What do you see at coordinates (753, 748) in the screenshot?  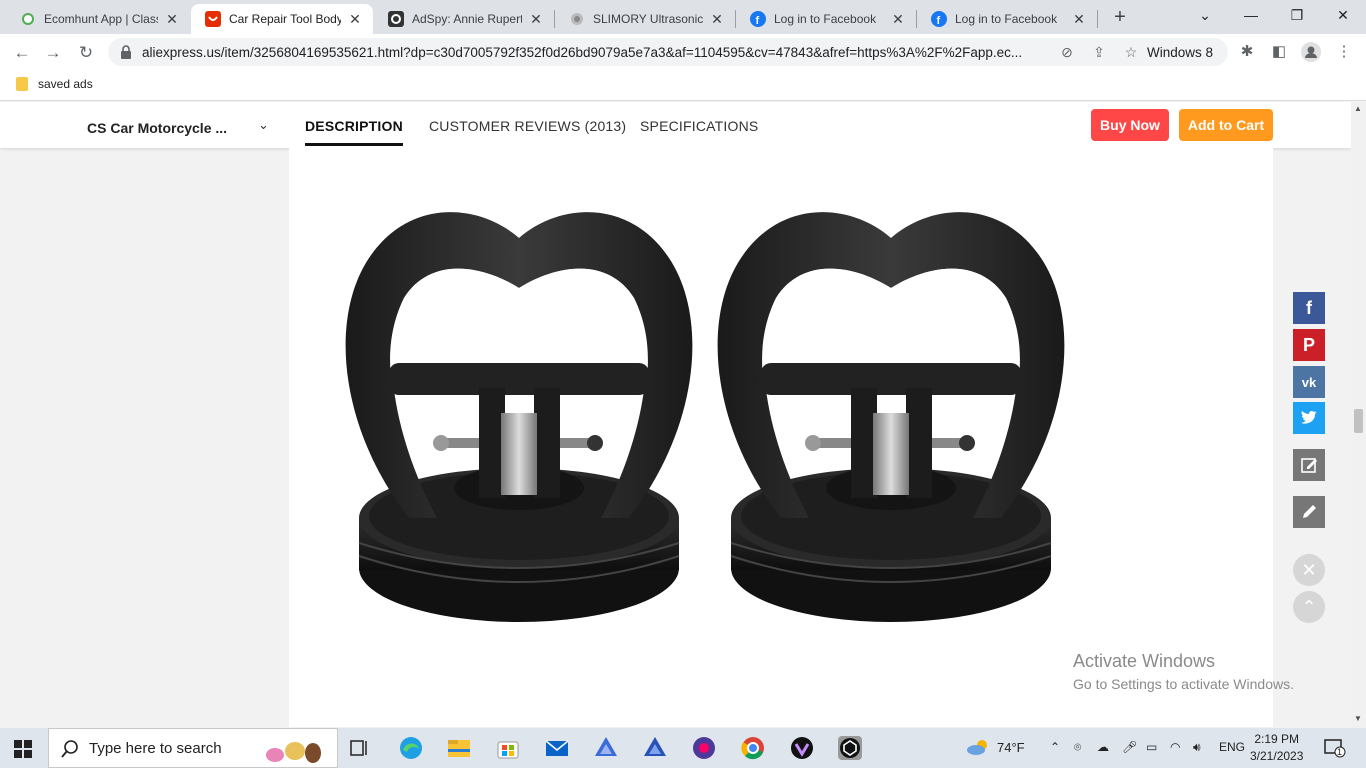 I see `chrome-icon` at bounding box center [753, 748].